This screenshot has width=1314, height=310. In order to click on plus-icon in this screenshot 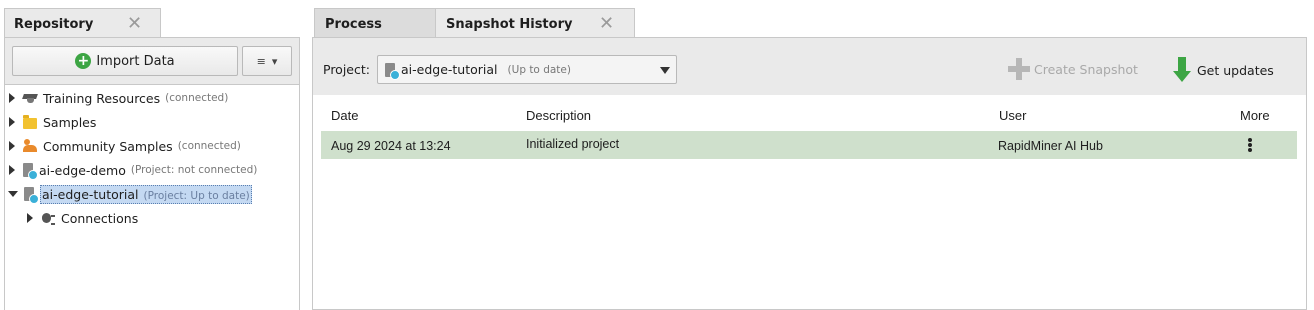, I will do `click(1019, 69)`.